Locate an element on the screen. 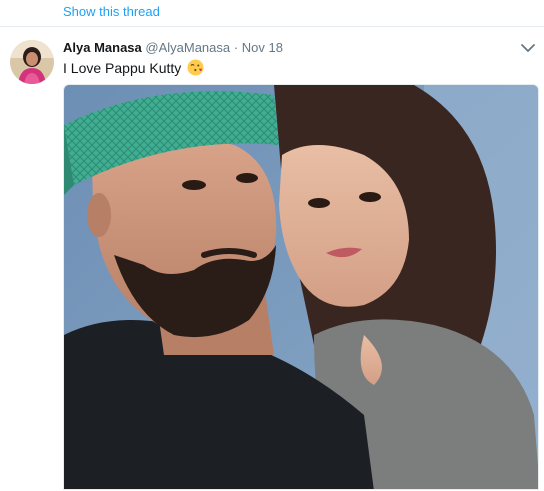 The width and height of the screenshot is (544, 491). author-name: Alya Manasa is located at coordinates (102, 47).